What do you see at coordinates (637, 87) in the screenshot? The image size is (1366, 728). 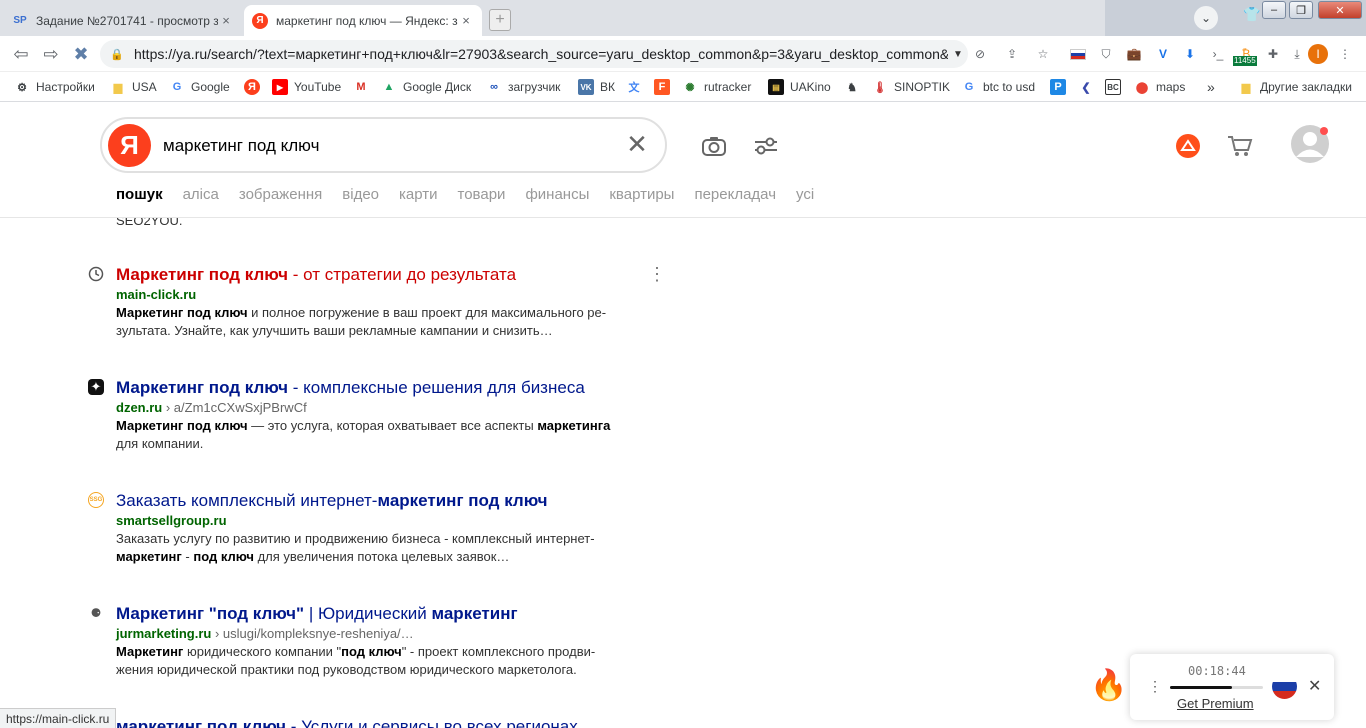 I see `bookmark-translate: 文` at bounding box center [637, 87].